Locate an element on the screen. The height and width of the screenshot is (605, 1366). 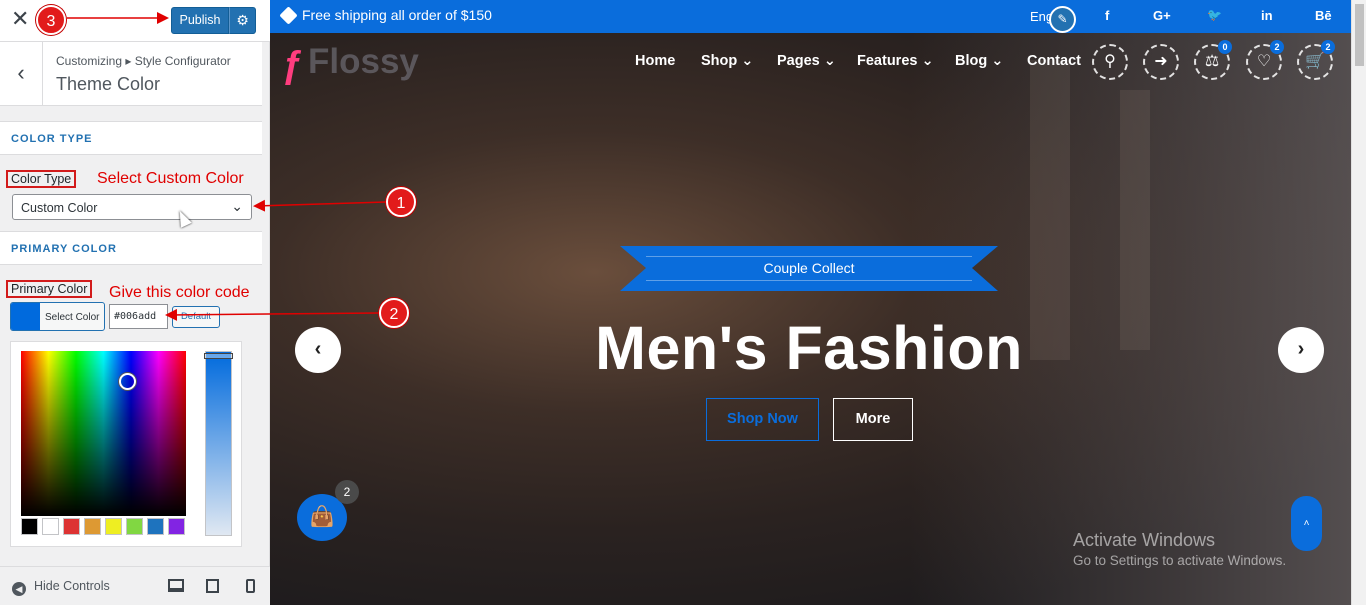
google-plus-icon: G+ is located at coordinates (1162, 15).